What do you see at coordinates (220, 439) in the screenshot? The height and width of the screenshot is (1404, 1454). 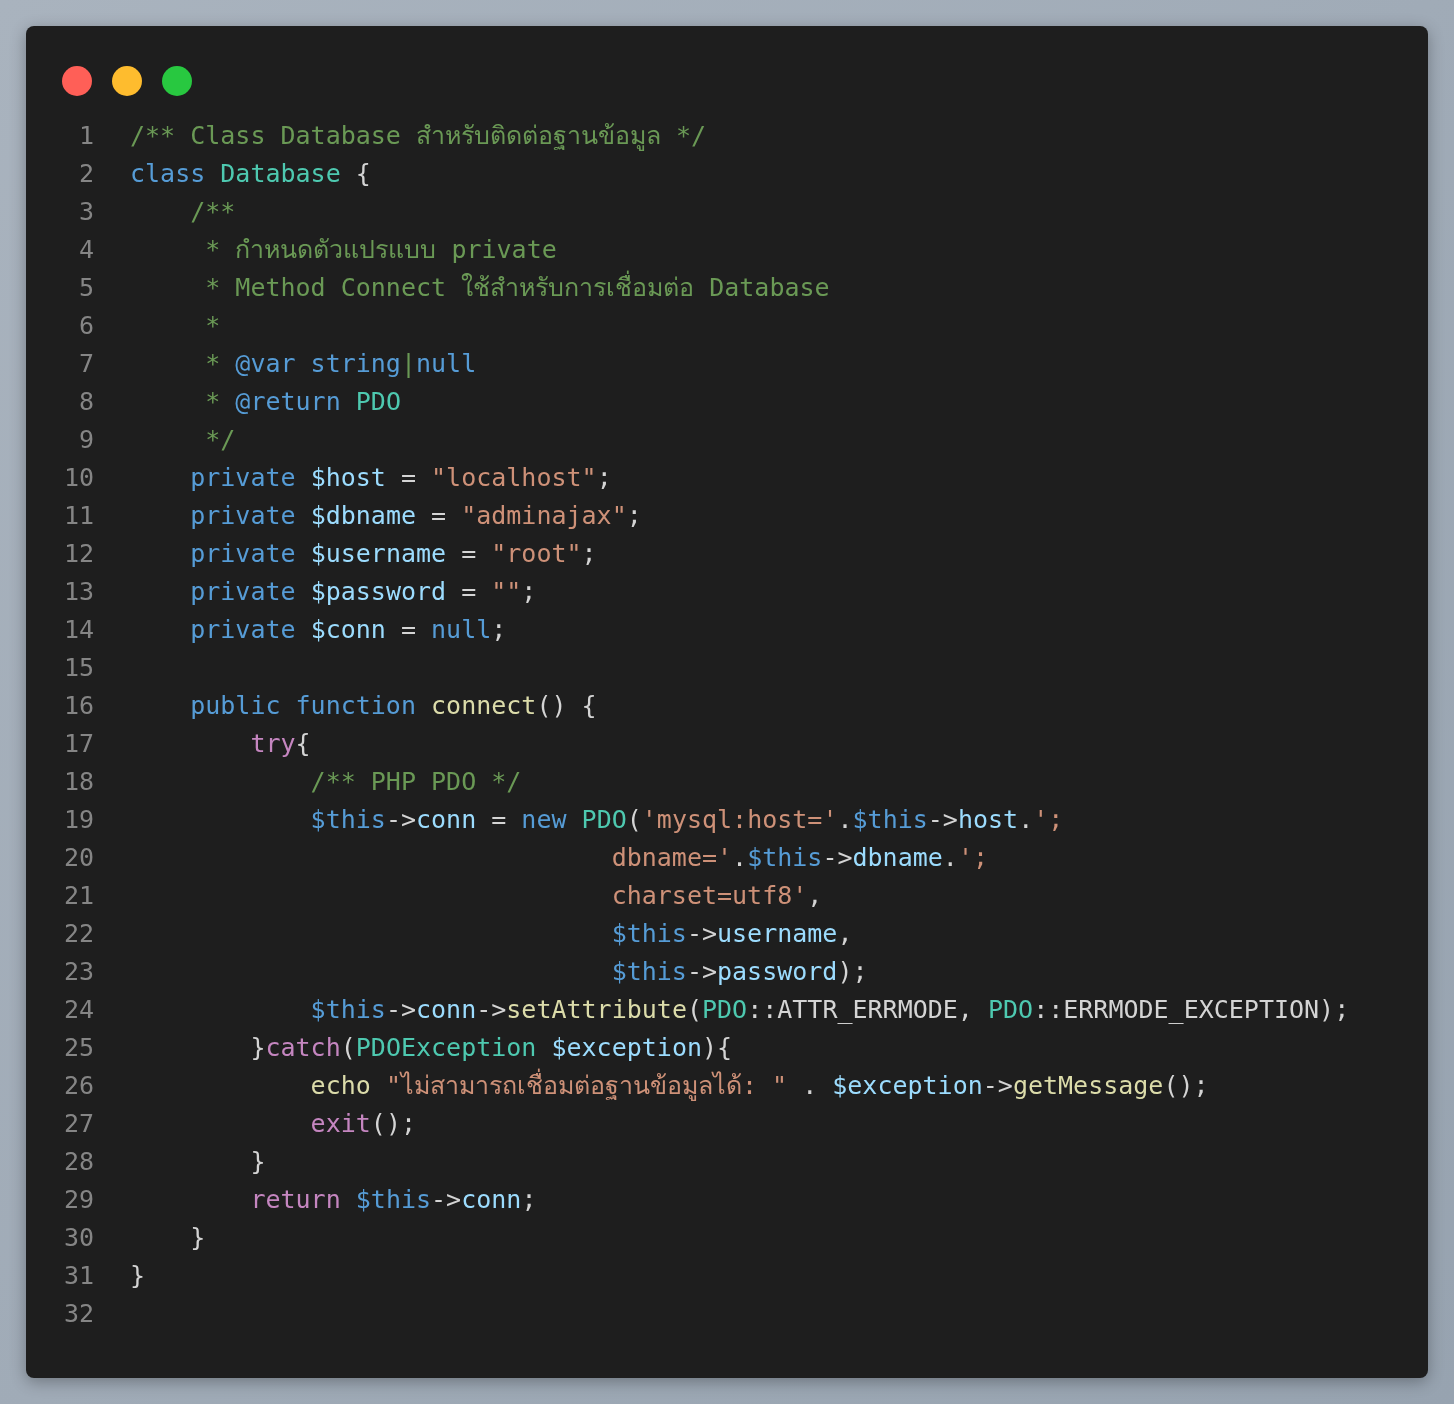 I see `code-line: */` at bounding box center [220, 439].